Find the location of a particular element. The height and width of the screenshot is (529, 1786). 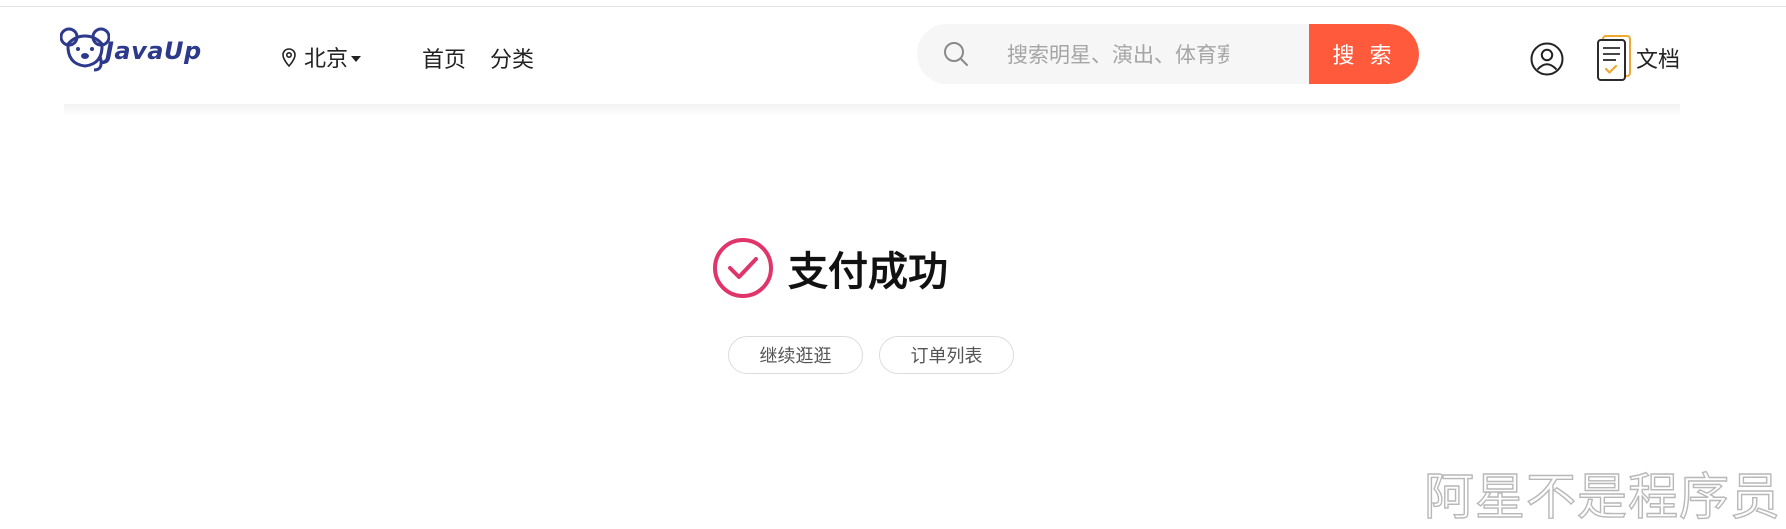

search-input is located at coordinates (1118, 54).